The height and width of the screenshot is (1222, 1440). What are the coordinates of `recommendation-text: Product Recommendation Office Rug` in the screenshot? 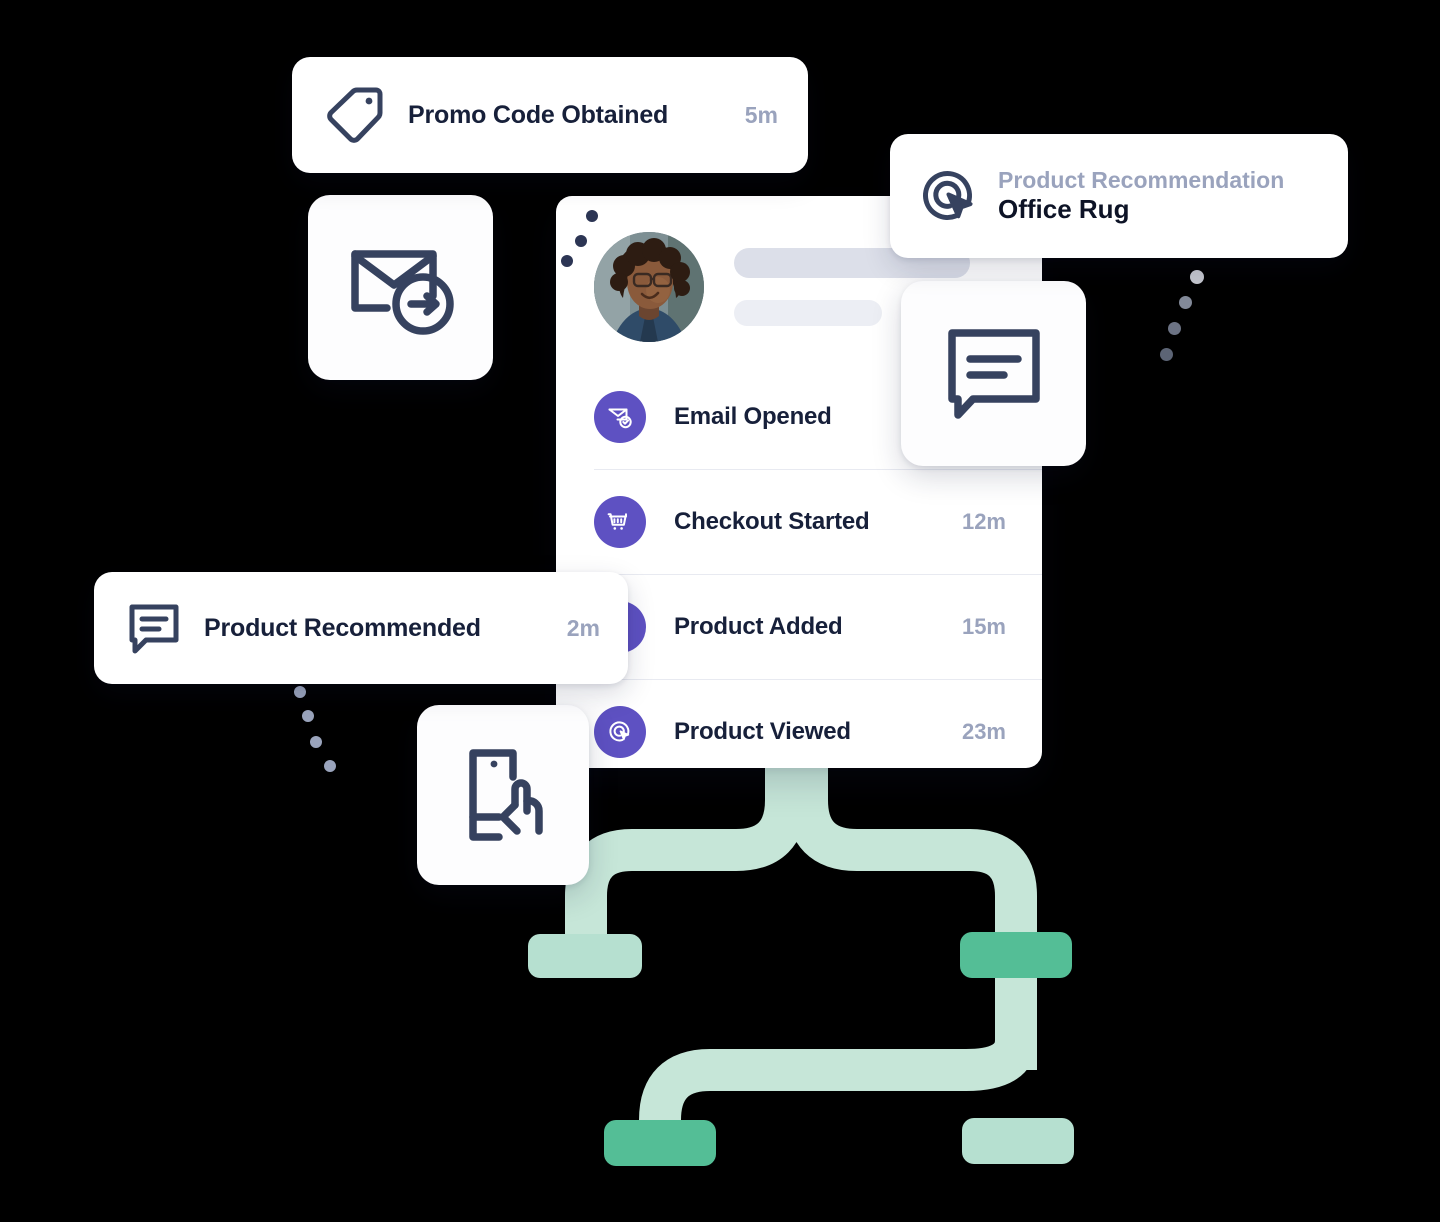 It's located at (1141, 196).